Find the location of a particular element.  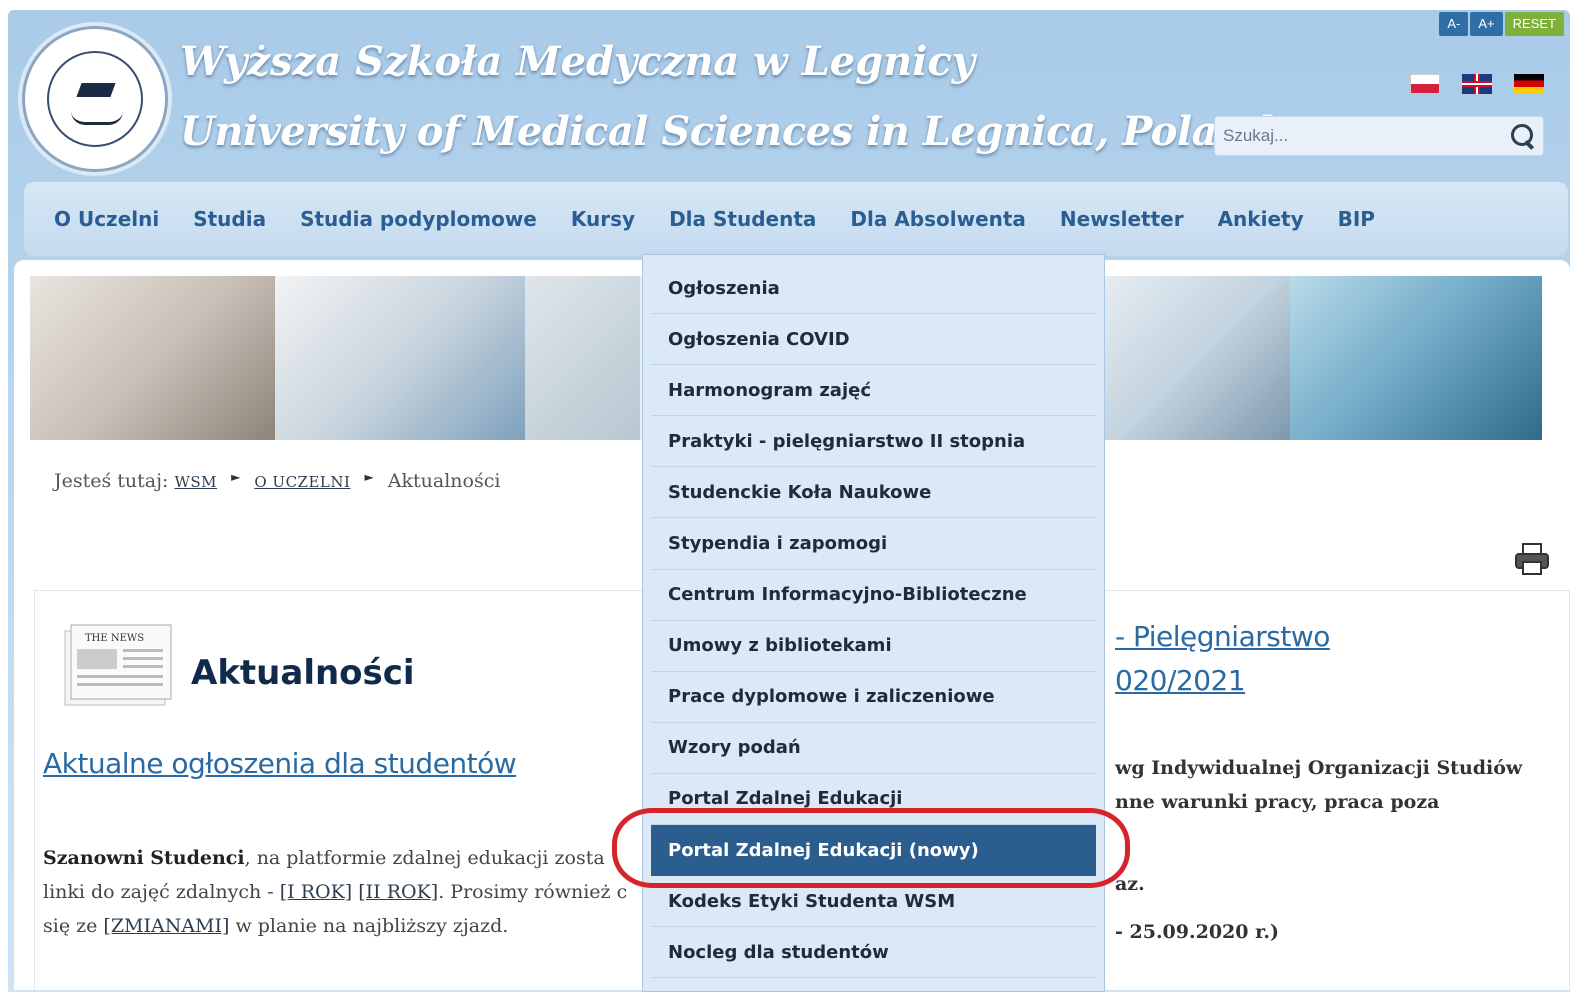

banner-photo-nurse is located at coordinates (1195, 358).